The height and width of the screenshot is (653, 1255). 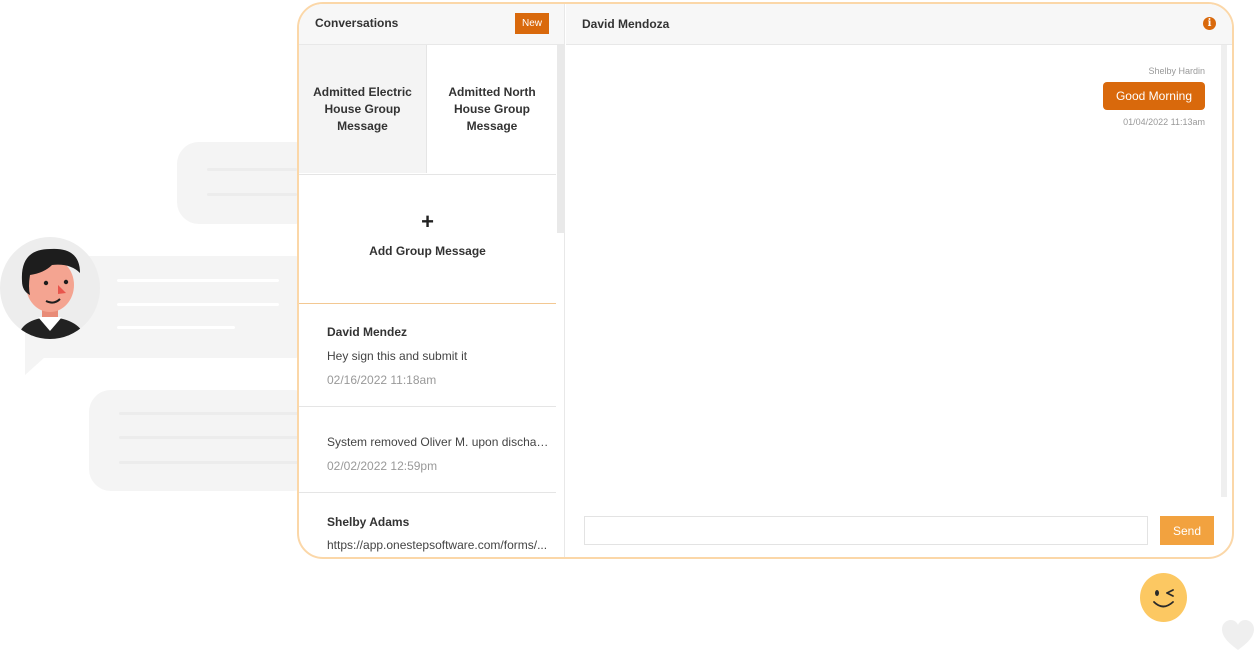 I want to click on message-sender: Shelby Hardin, so click(x=1176, y=71).